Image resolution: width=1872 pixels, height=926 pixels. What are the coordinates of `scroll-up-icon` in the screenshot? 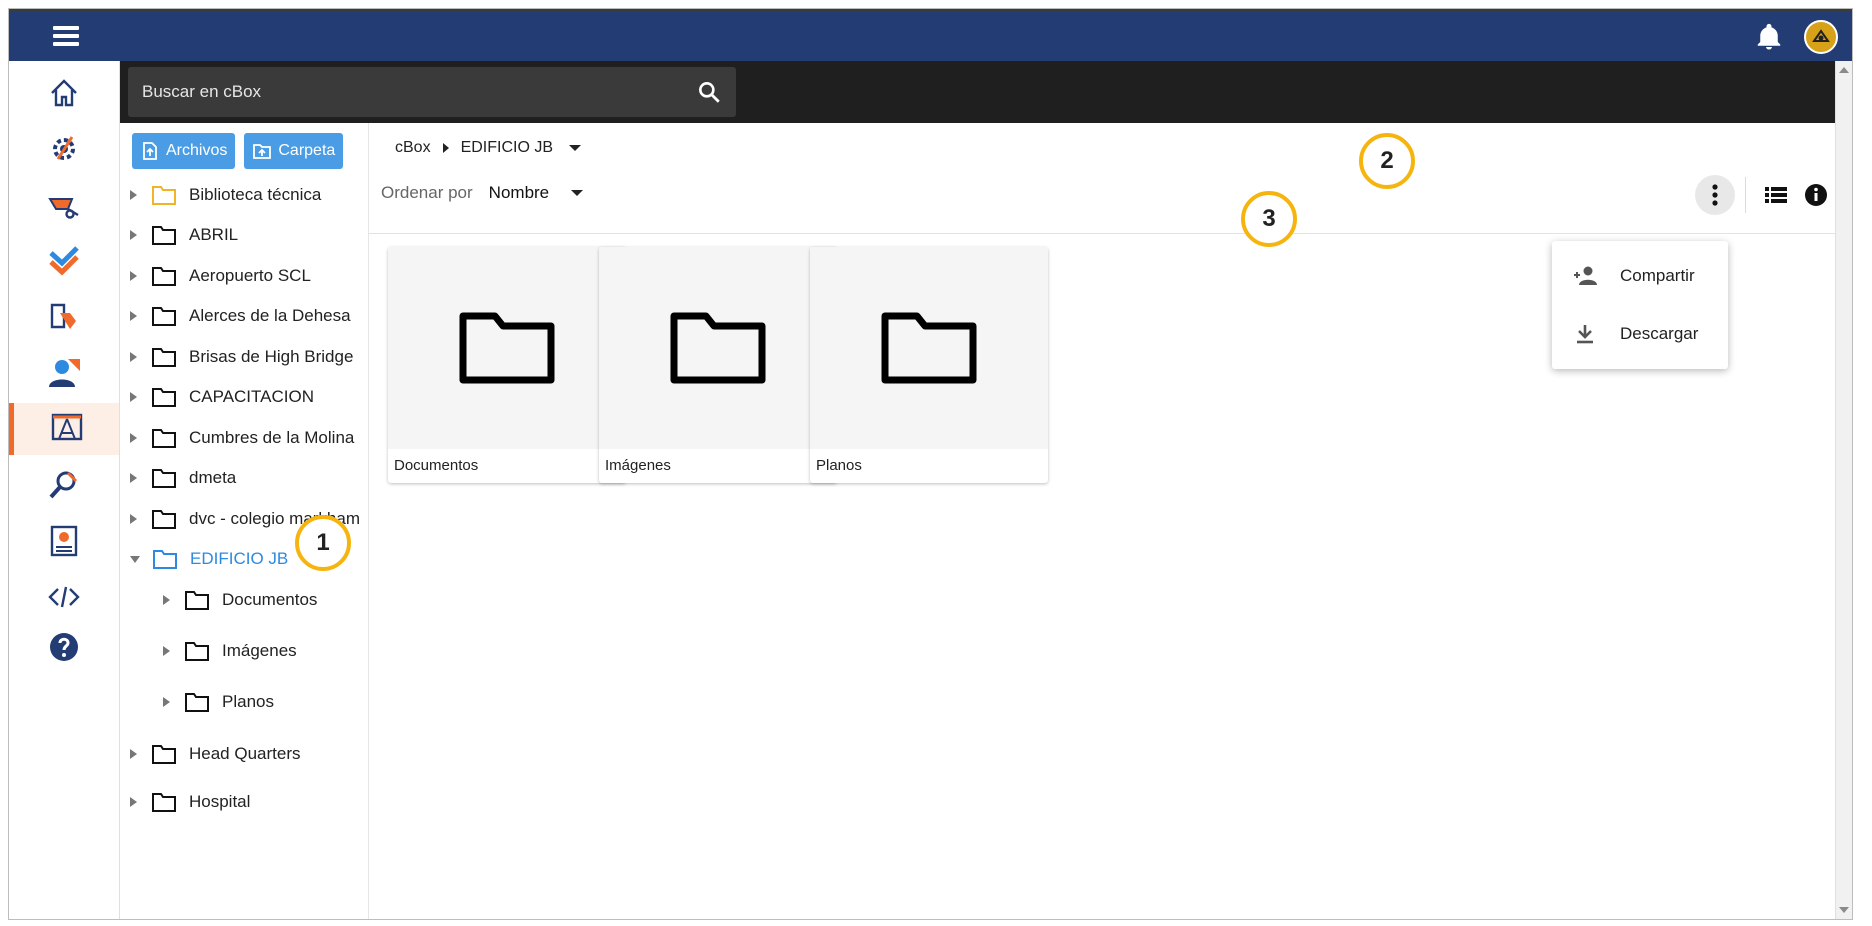 It's located at (1844, 70).